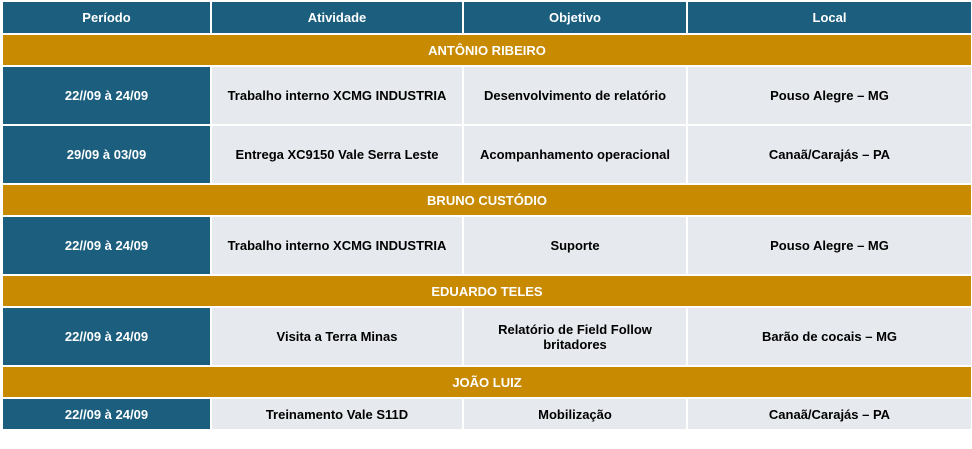 The image size is (972, 449). What do you see at coordinates (829, 336) in the screenshot?
I see `location-cell: Barão de cocais – MG` at bounding box center [829, 336].